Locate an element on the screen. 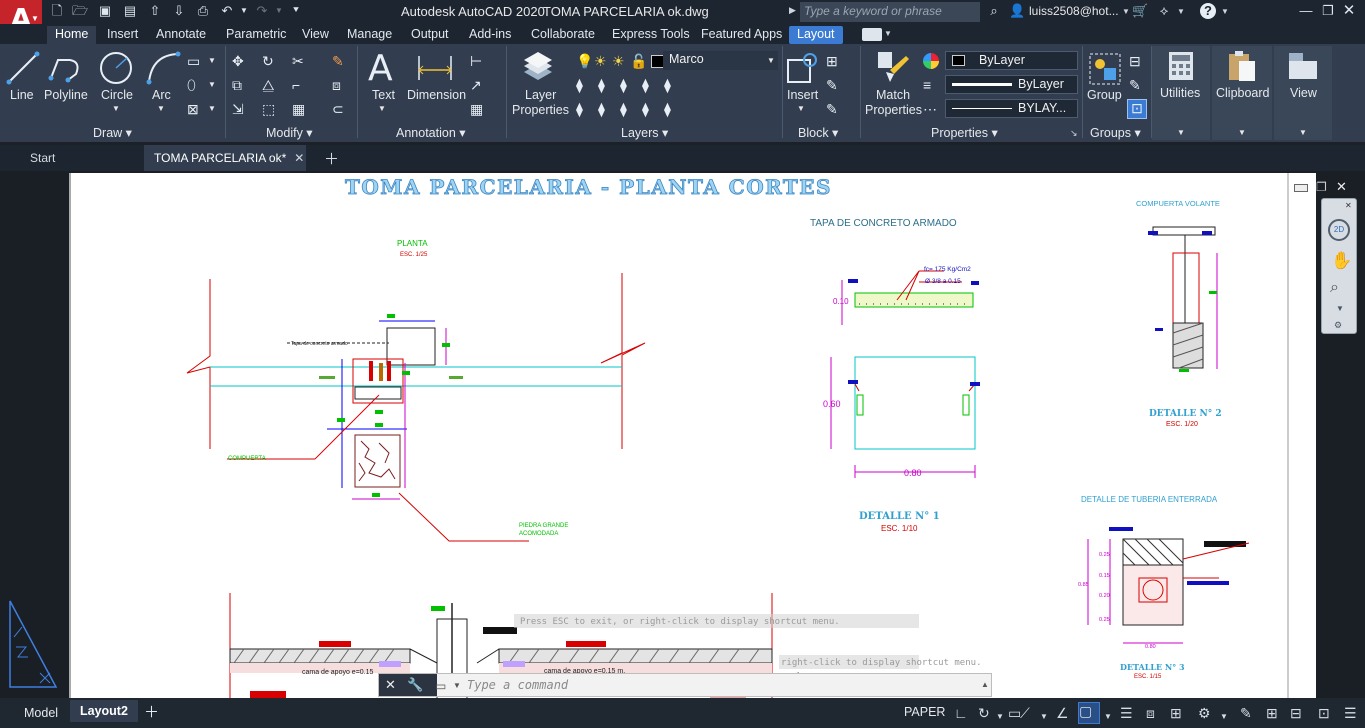 Image resolution: width=1365 pixels, height=728 pixels. dimension-button: Dimension is located at coordinates (436, 95).